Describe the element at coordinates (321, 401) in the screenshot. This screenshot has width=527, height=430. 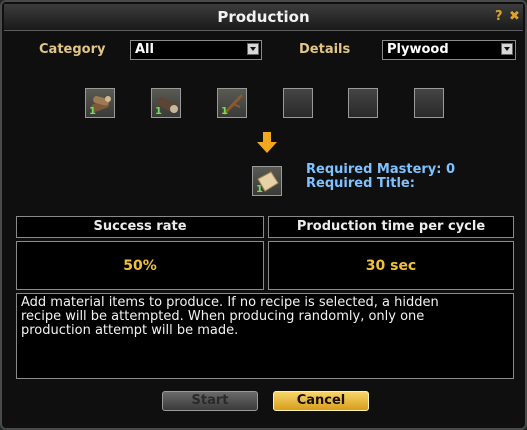
I see `cancel-button: Cancel` at that location.